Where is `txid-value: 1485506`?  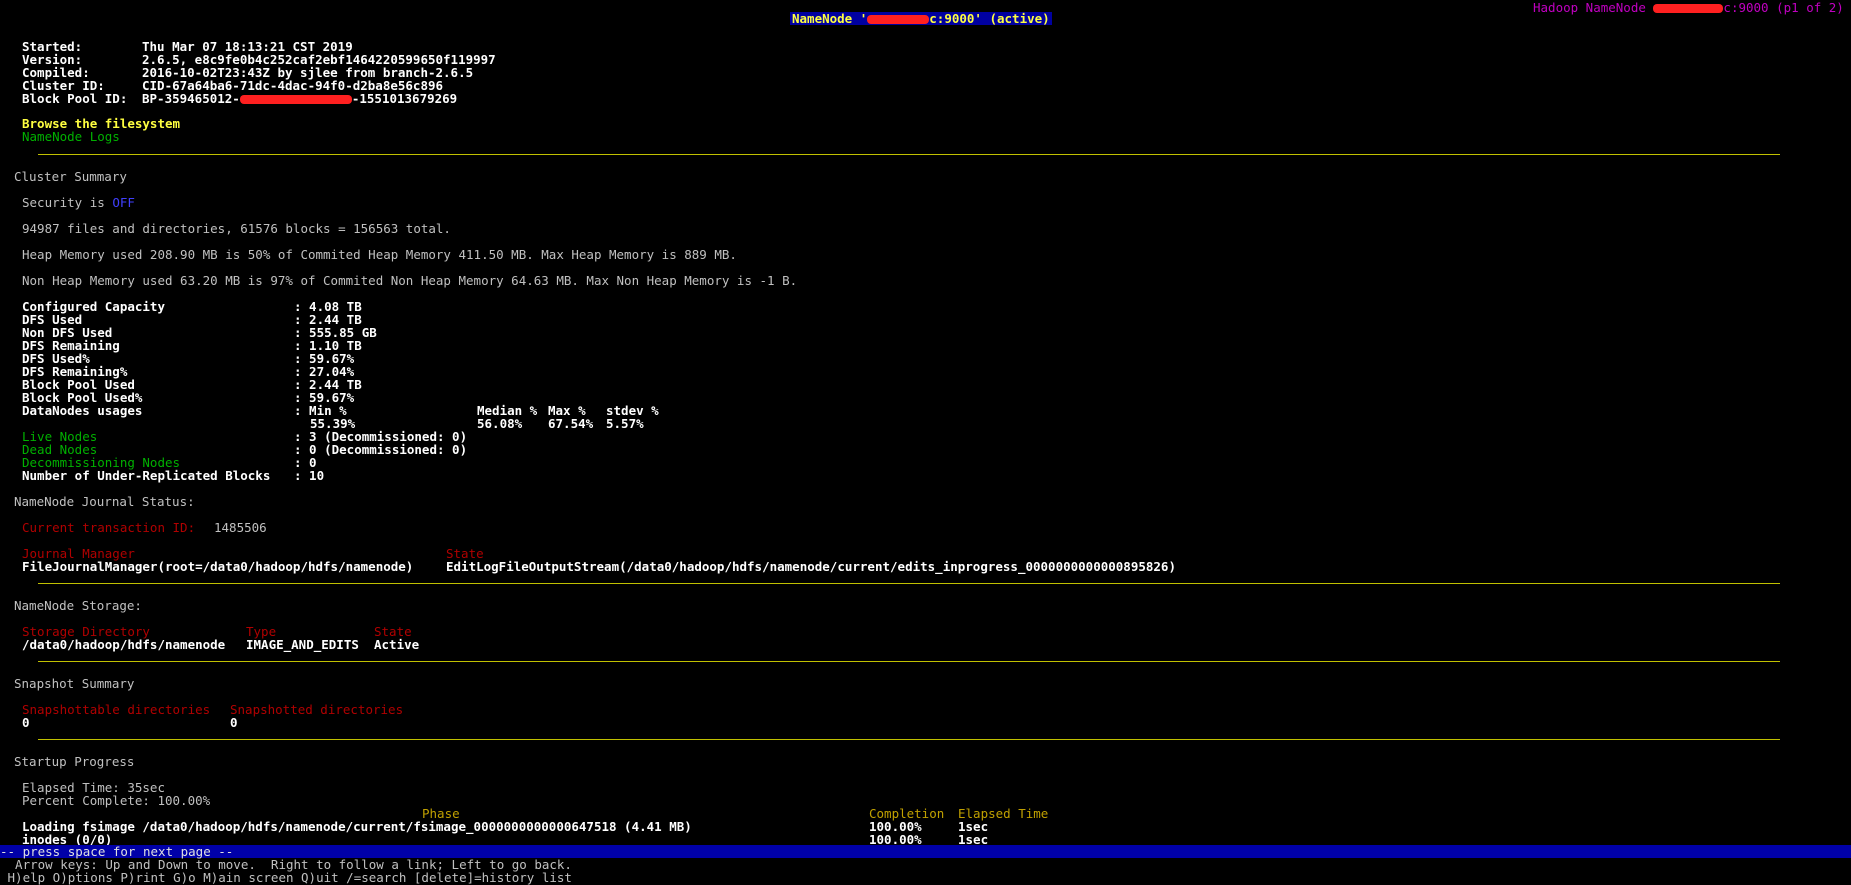 txid-value: 1485506 is located at coordinates (240, 527).